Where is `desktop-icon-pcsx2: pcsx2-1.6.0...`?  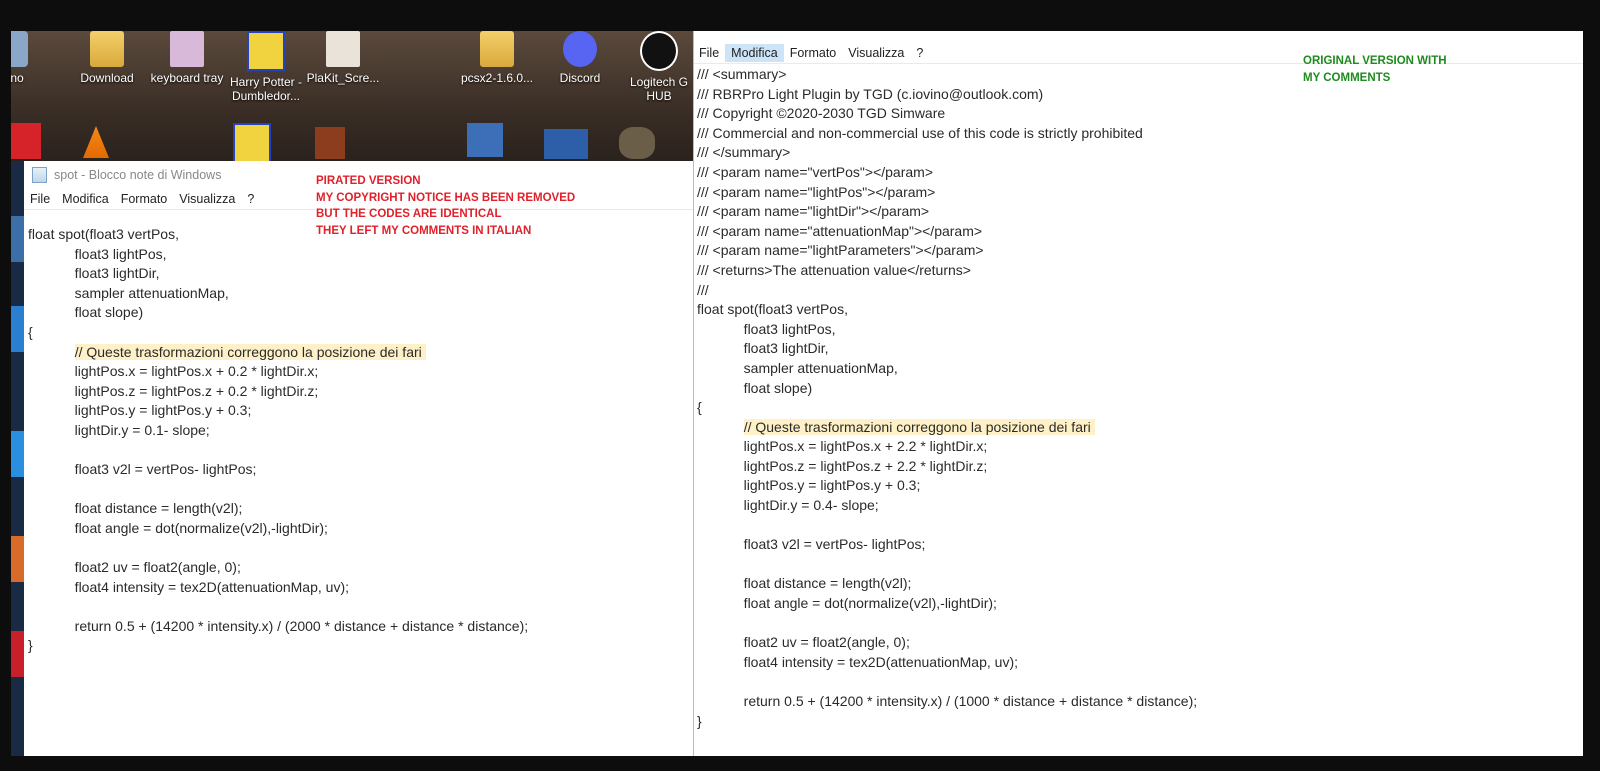
desktop-icon-pcsx2: pcsx2-1.6.0... is located at coordinates (497, 58).